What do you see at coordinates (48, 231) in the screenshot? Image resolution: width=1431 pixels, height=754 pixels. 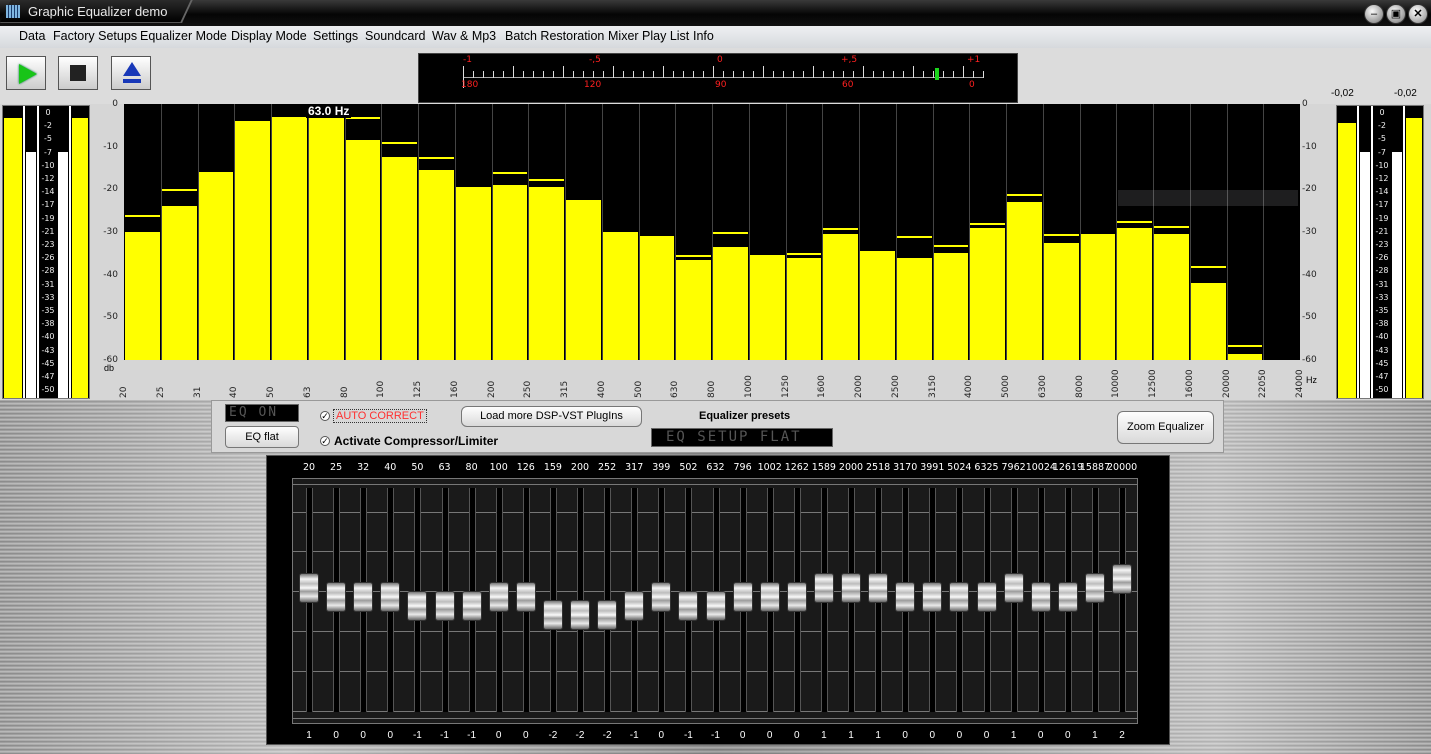 I see `vu-scale-label: -21` at bounding box center [48, 231].